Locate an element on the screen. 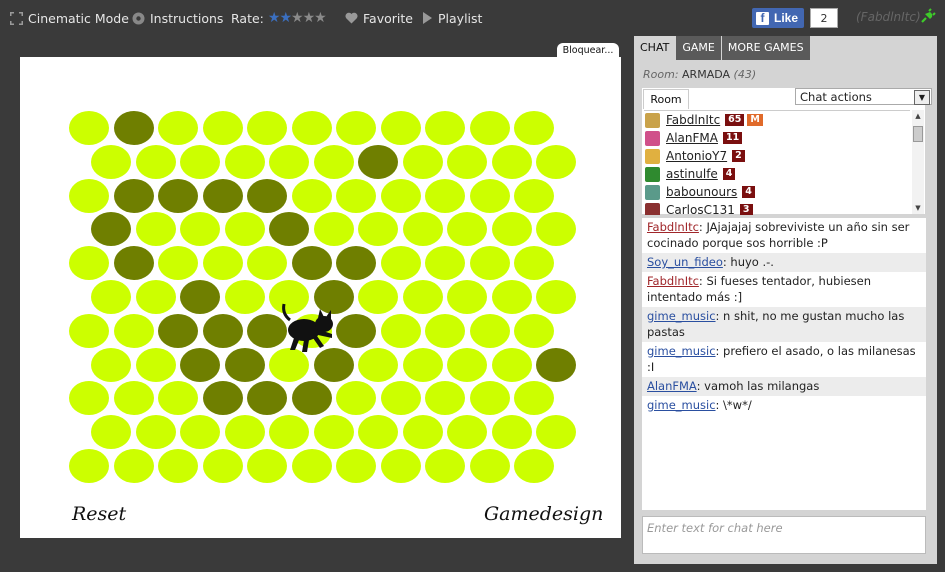  username-label: (FabdlnItc) is located at coordinates (888, 17).